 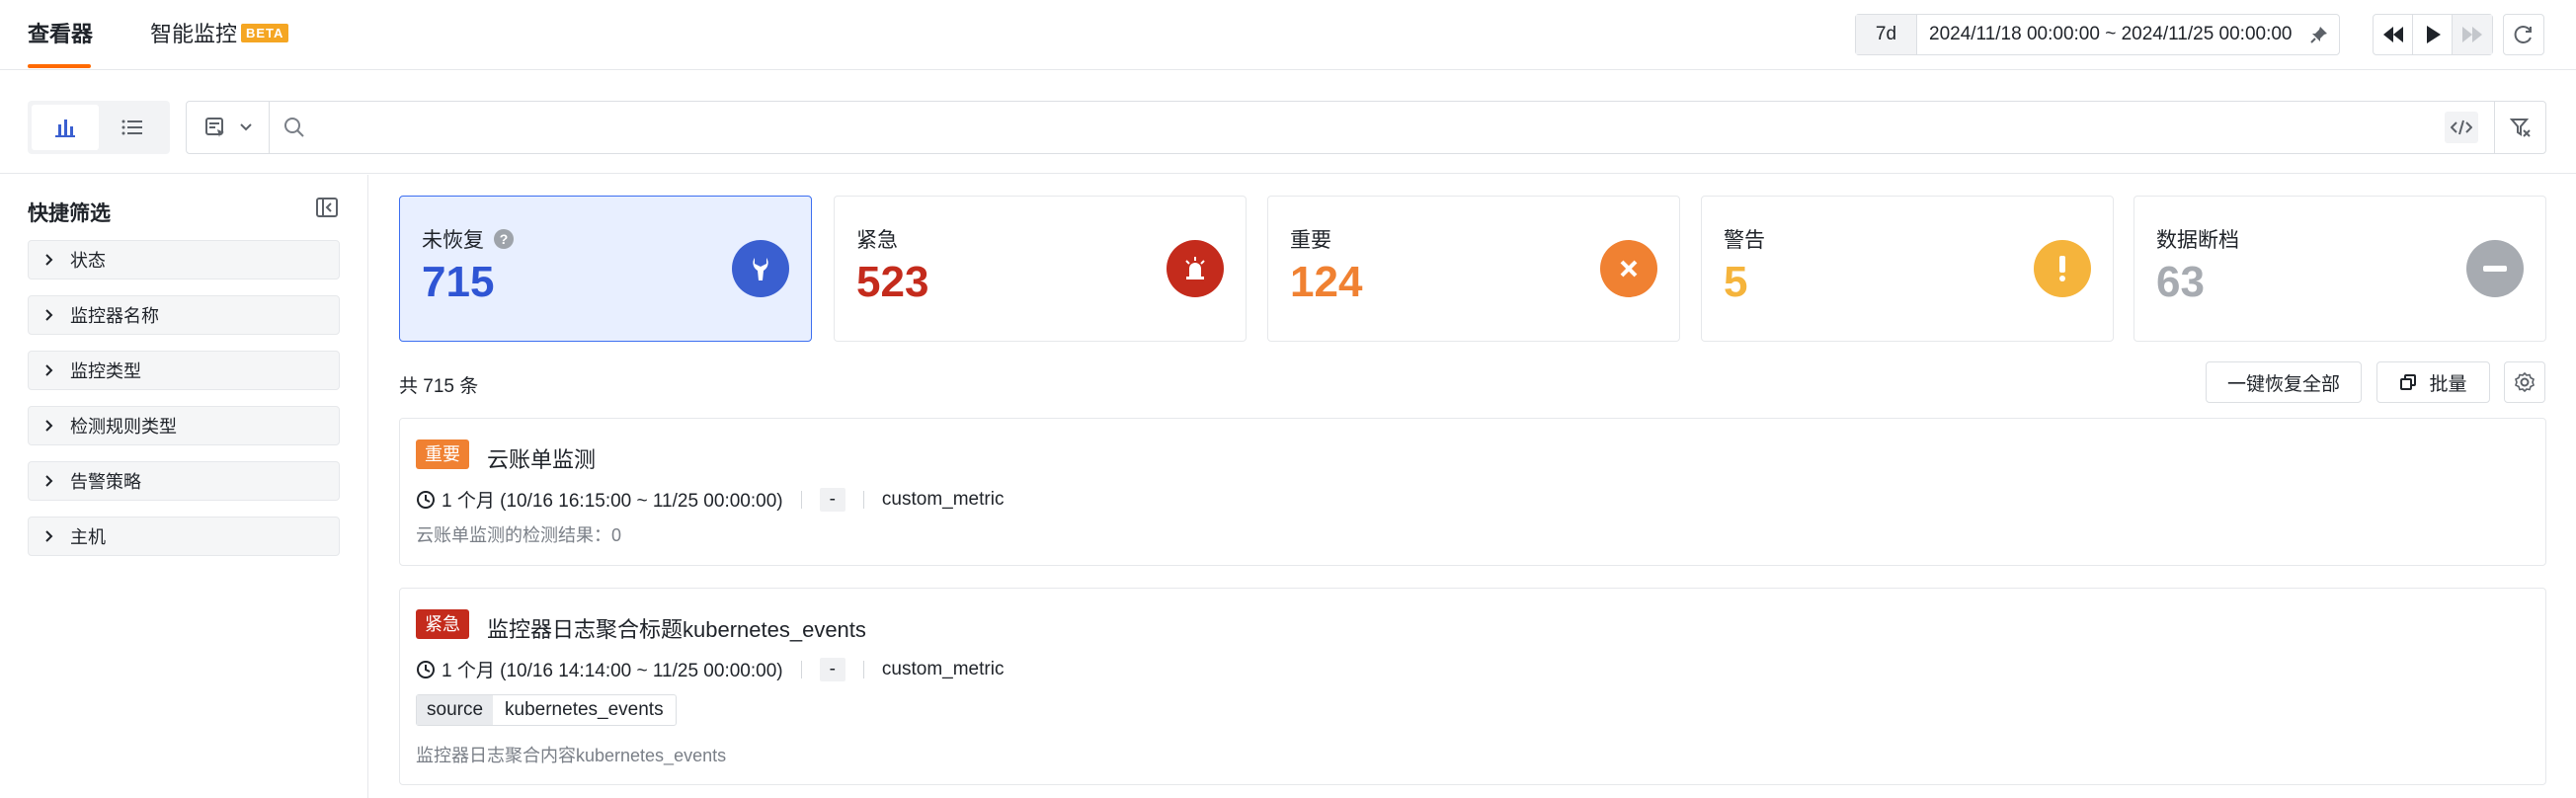 I want to click on refresh-icon, so click(x=2523, y=34).